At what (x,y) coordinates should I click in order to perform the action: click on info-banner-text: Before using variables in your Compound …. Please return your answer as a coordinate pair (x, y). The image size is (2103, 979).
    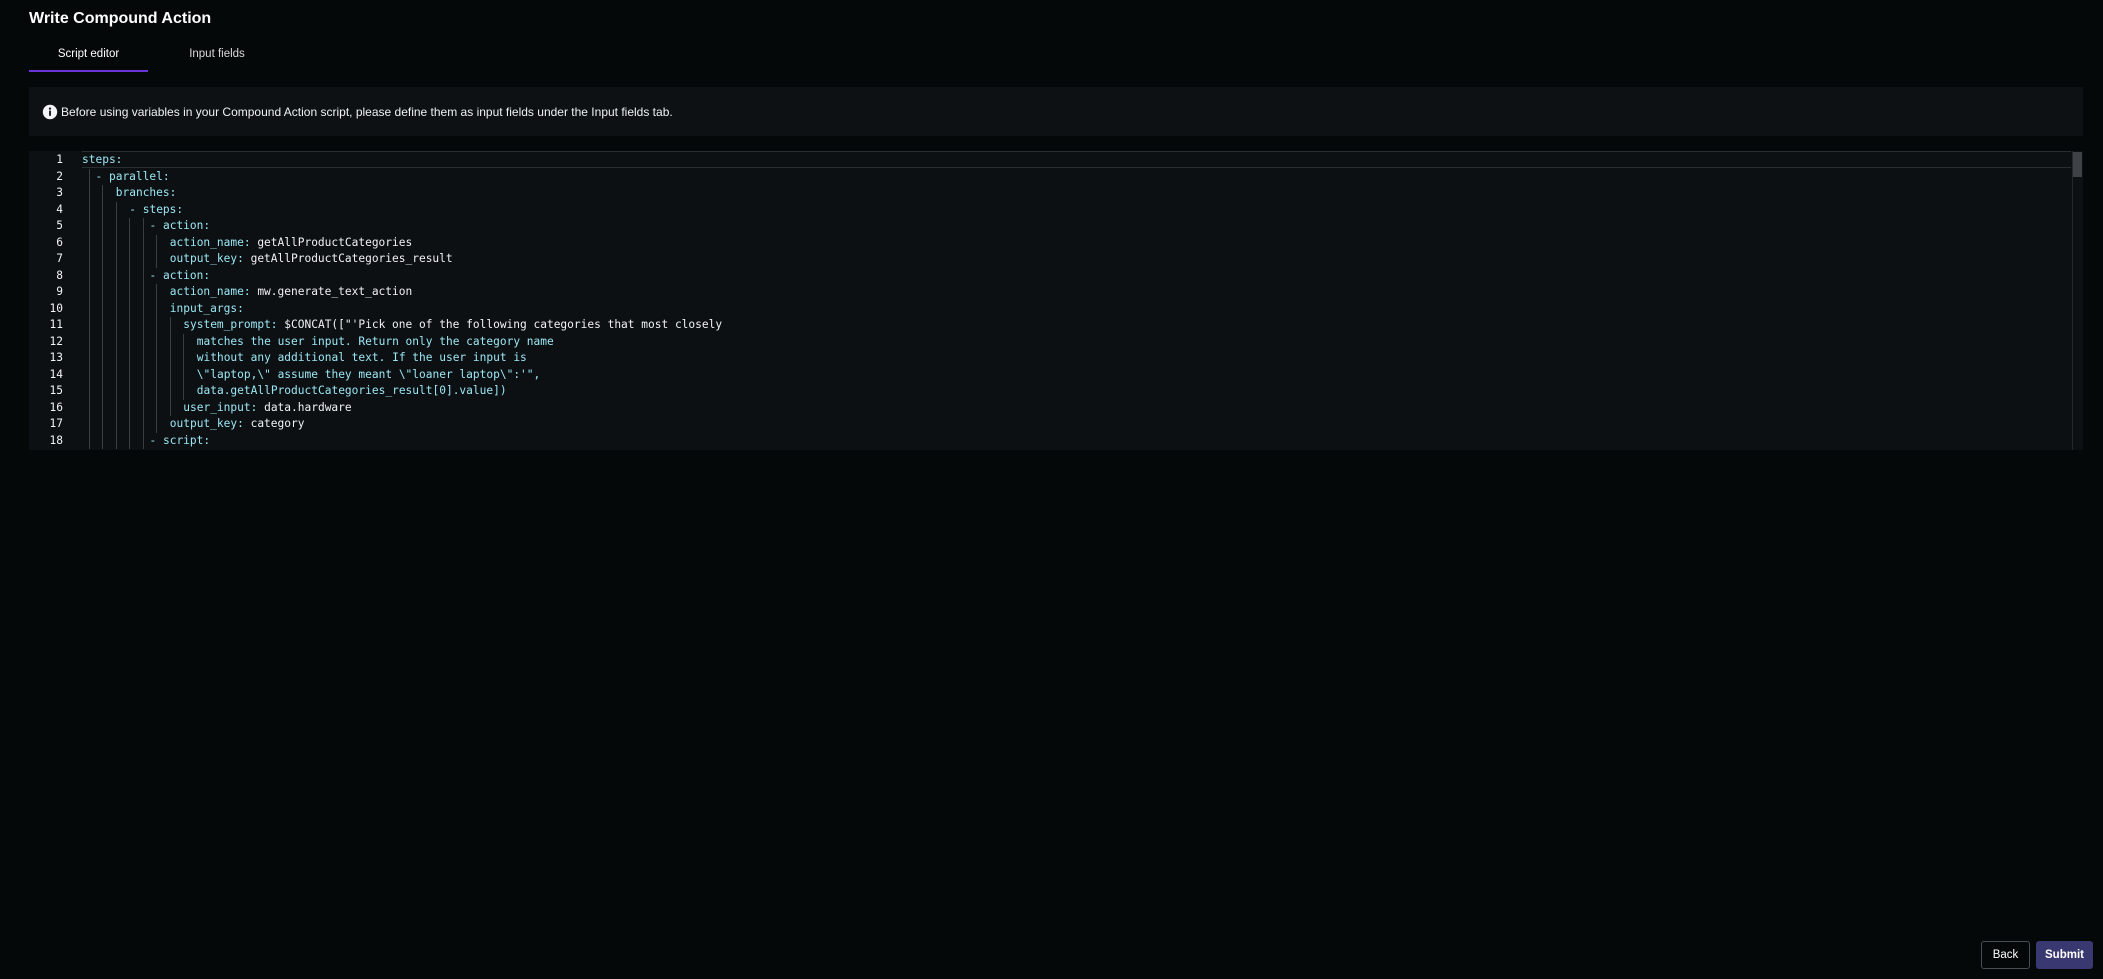
    Looking at the image, I should click on (367, 111).